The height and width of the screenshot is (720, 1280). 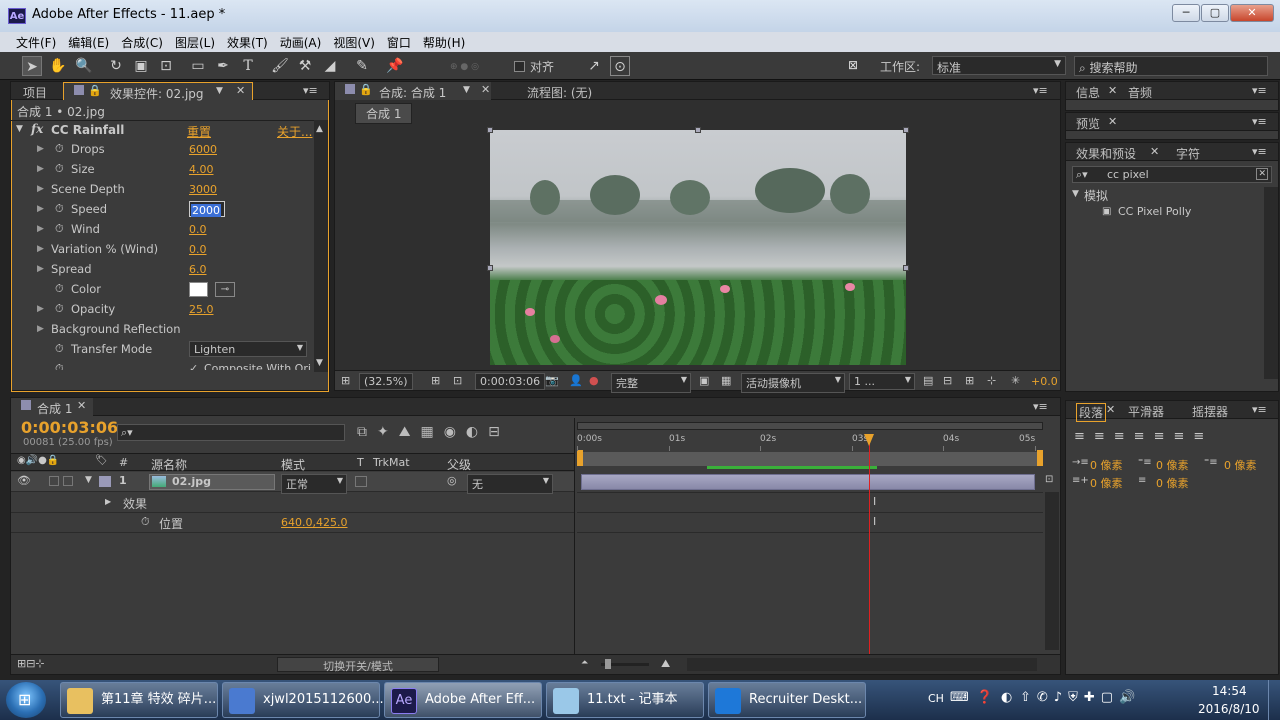 What do you see at coordinates (319, 363) in the screenshot?
I see `scroll-down-icon: ▼` at bounding box center [319, 363].